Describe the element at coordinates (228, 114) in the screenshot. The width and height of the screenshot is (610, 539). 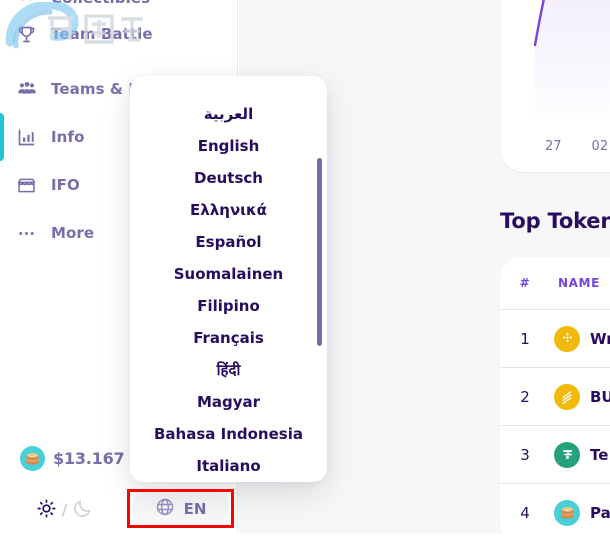
I see `language-option: العربية` at that location.